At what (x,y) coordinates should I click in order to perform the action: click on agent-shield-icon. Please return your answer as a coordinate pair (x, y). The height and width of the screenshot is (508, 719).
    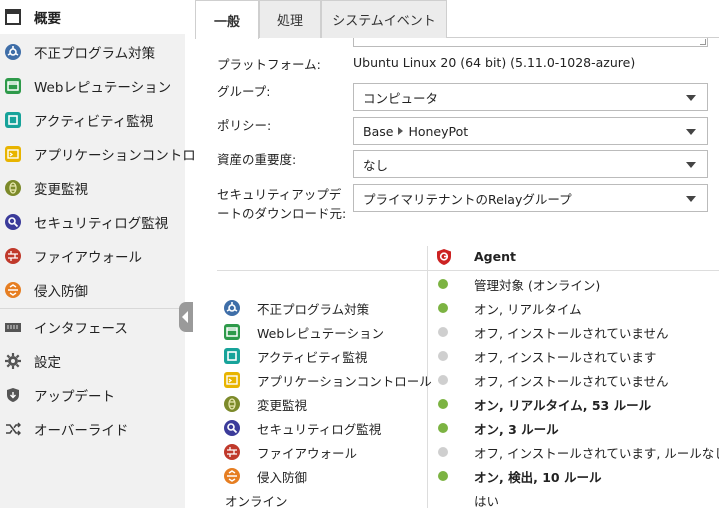
    Looking at the image, I should click on (444, 257).